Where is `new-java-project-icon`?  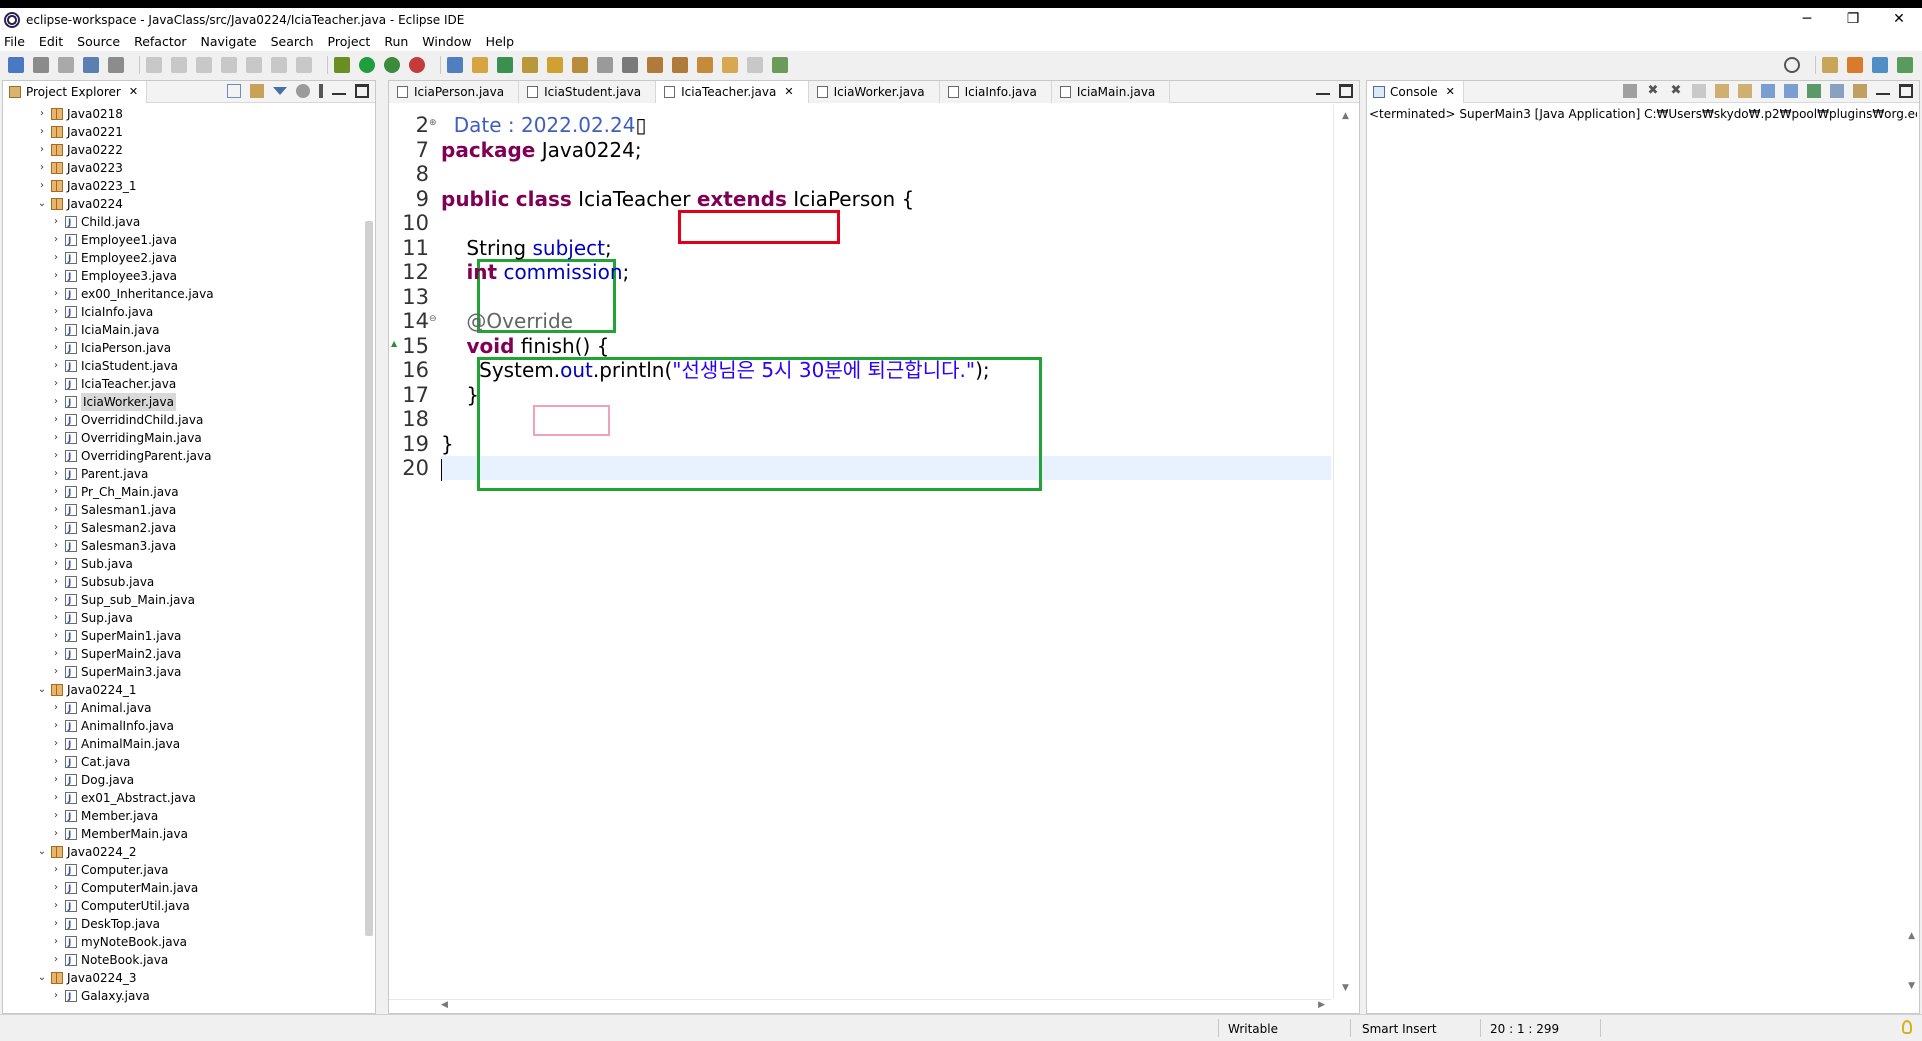
new-java-project-icon is located at coordinates (455, 65).